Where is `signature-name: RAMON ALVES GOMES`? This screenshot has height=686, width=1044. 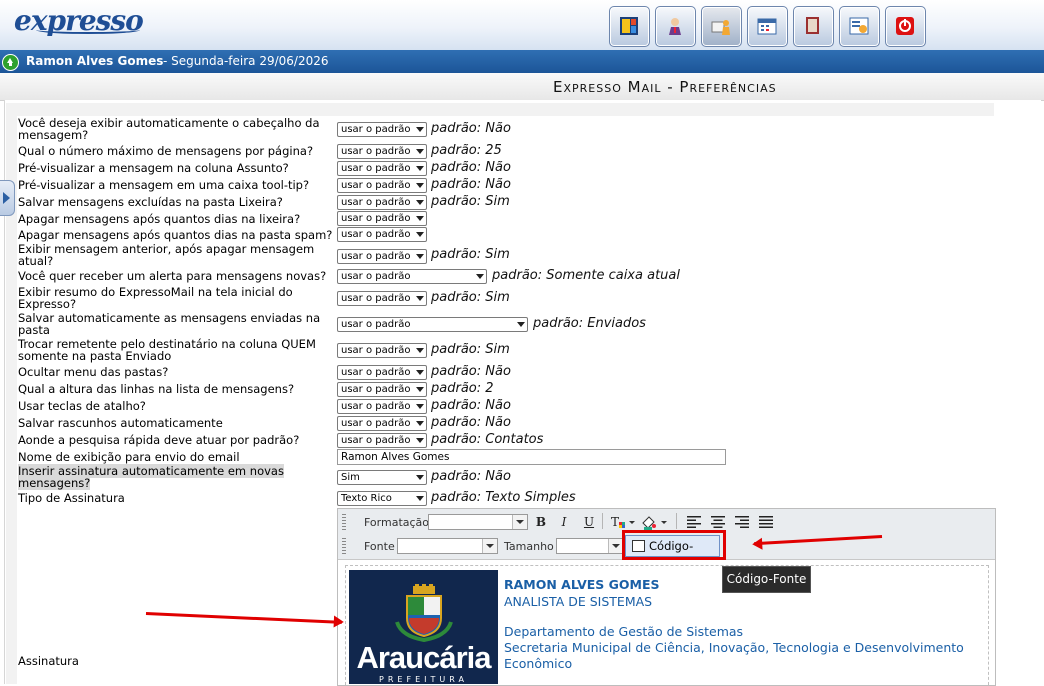 signature-name: RAMON ALVES GOMES is located at coordinates (582, 584).